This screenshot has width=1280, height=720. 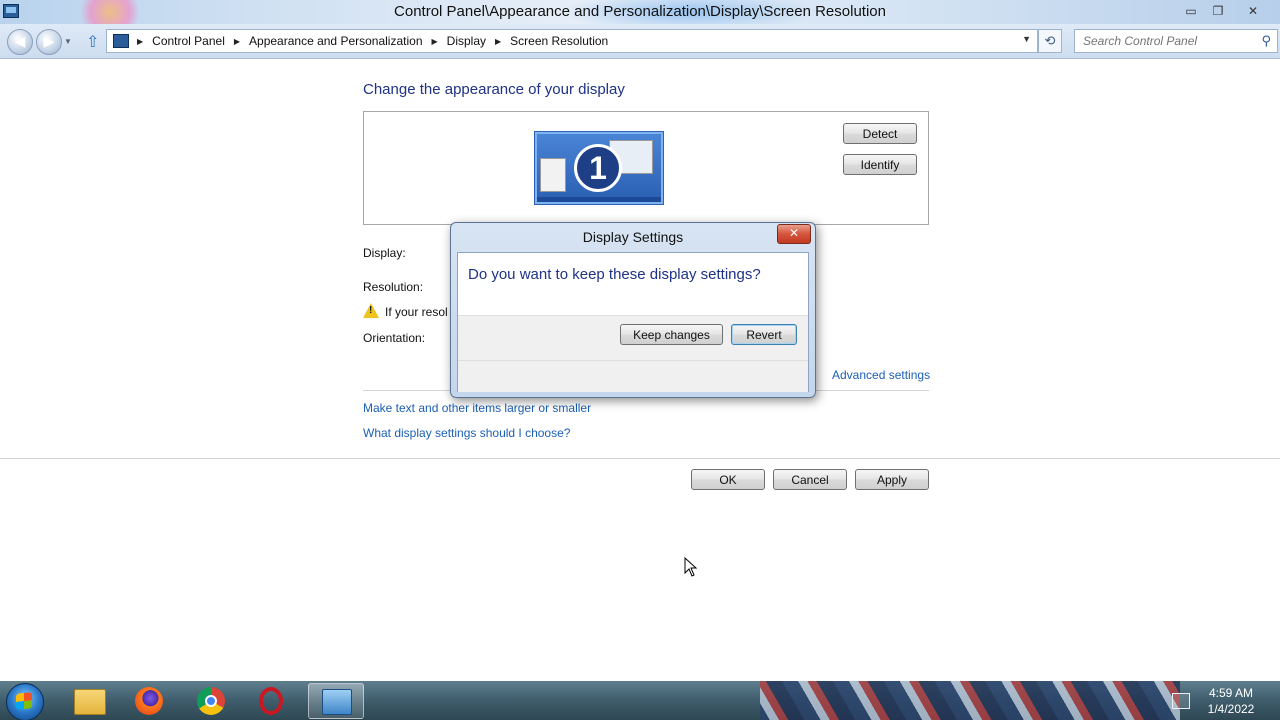 I want to click on network-icon, so click(x=1181, y=701).